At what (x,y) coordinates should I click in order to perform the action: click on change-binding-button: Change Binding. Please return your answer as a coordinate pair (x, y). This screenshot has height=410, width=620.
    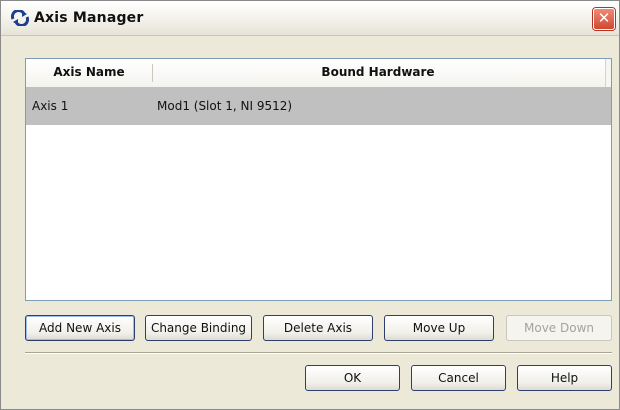
    Looking at the image, I should click on (198, 328).